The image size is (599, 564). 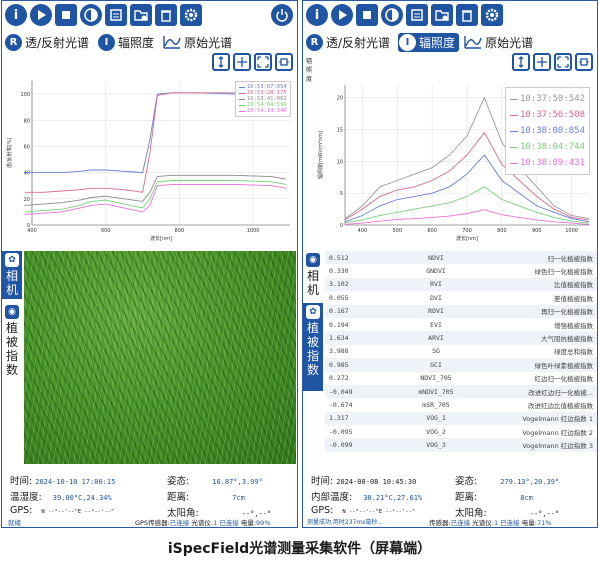 What do you see at coordinates (537, 258) in the screenshot?
I see `index-name: 归一化植被指数` at bounding box center [537, 258].